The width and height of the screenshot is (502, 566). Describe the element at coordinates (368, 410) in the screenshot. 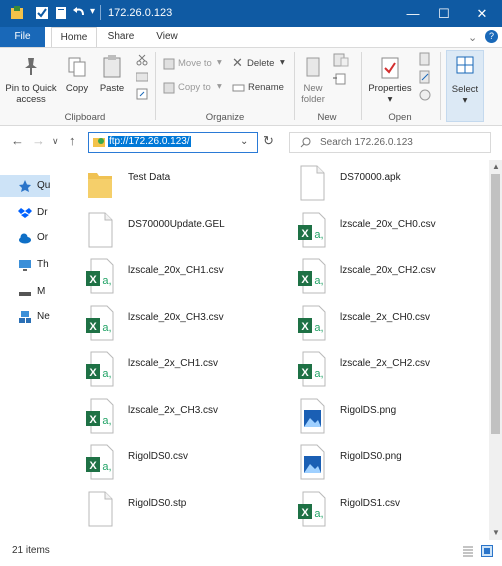

I see `file-name: RigolDS.png` at that location.